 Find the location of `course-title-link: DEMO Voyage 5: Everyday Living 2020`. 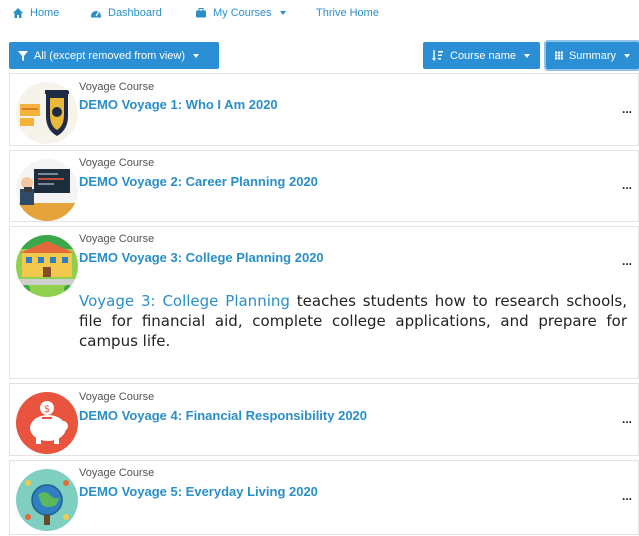

course-title-link: DEMO Voyage 5: Everyday Living 2020 is located at coordinates (198, 491).